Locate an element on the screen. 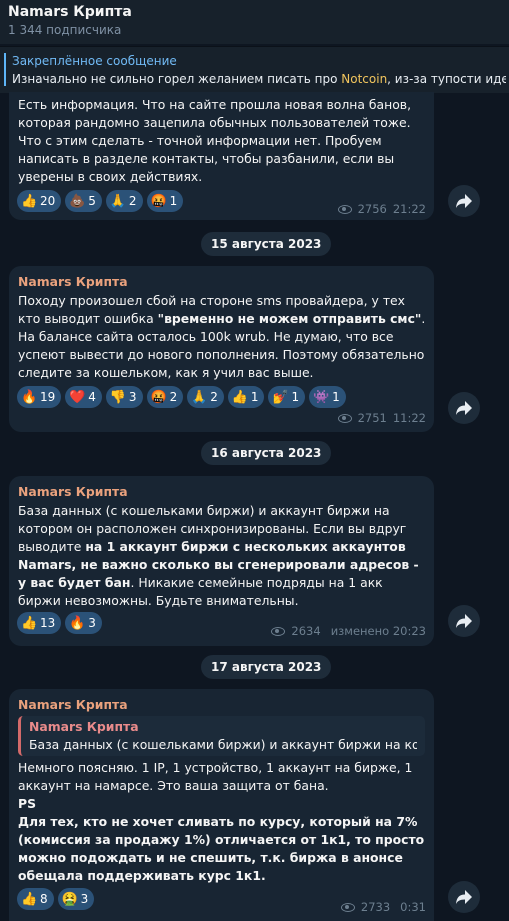  reaction-count: 19 is located at coordinates (48, 397).